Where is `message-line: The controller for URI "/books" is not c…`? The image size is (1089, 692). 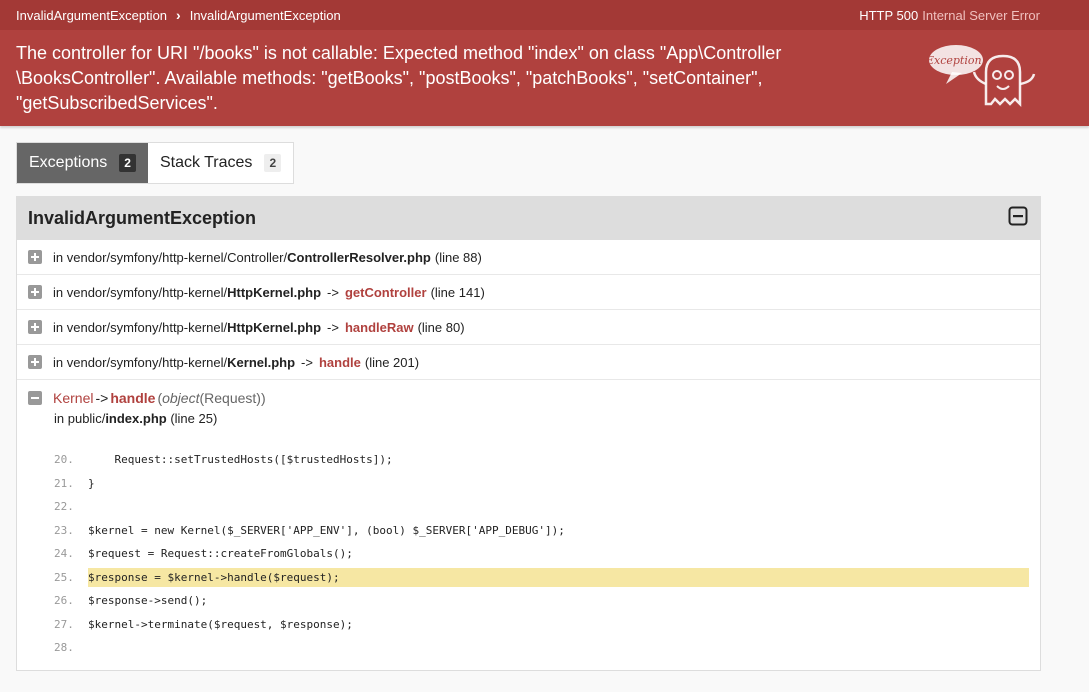 message-line: The controller for URI "/books" is not c… is located at coordinates (399, 53).